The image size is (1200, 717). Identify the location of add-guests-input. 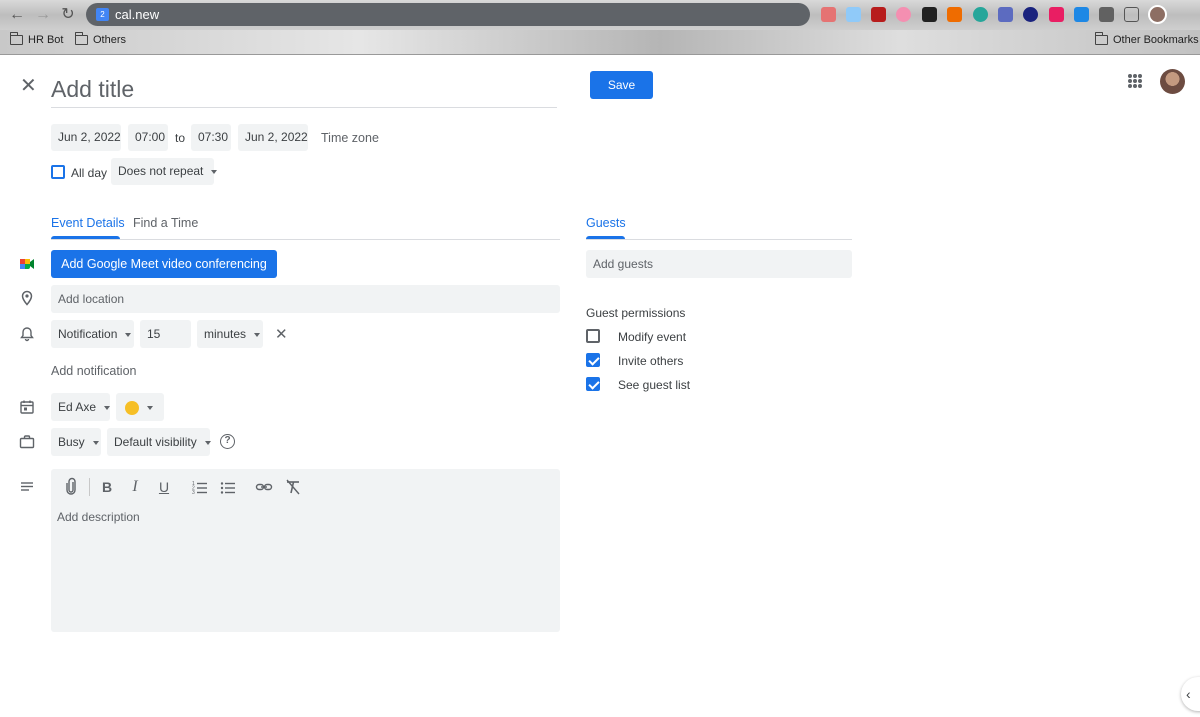
(719, 264).